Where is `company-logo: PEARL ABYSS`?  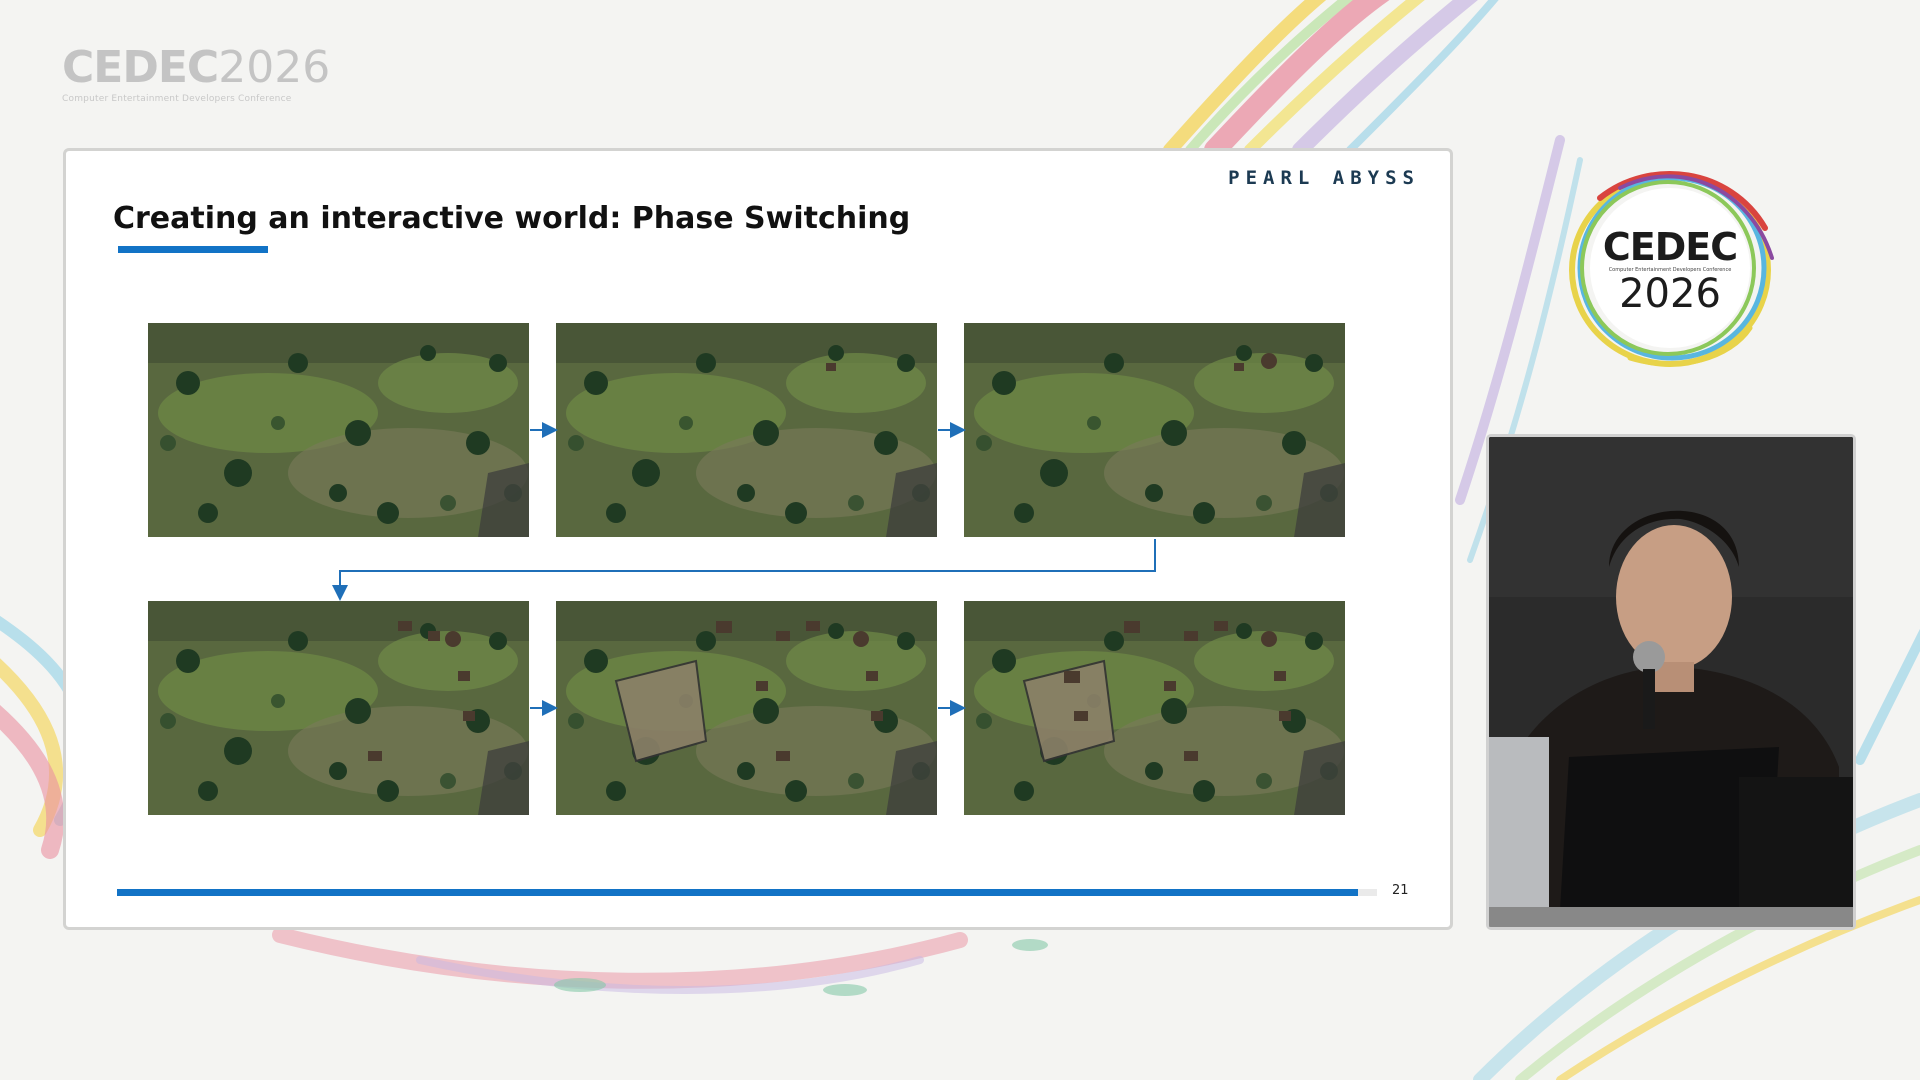
company-logo: PEARL ABYSS is located at coordinates (1324, 178).